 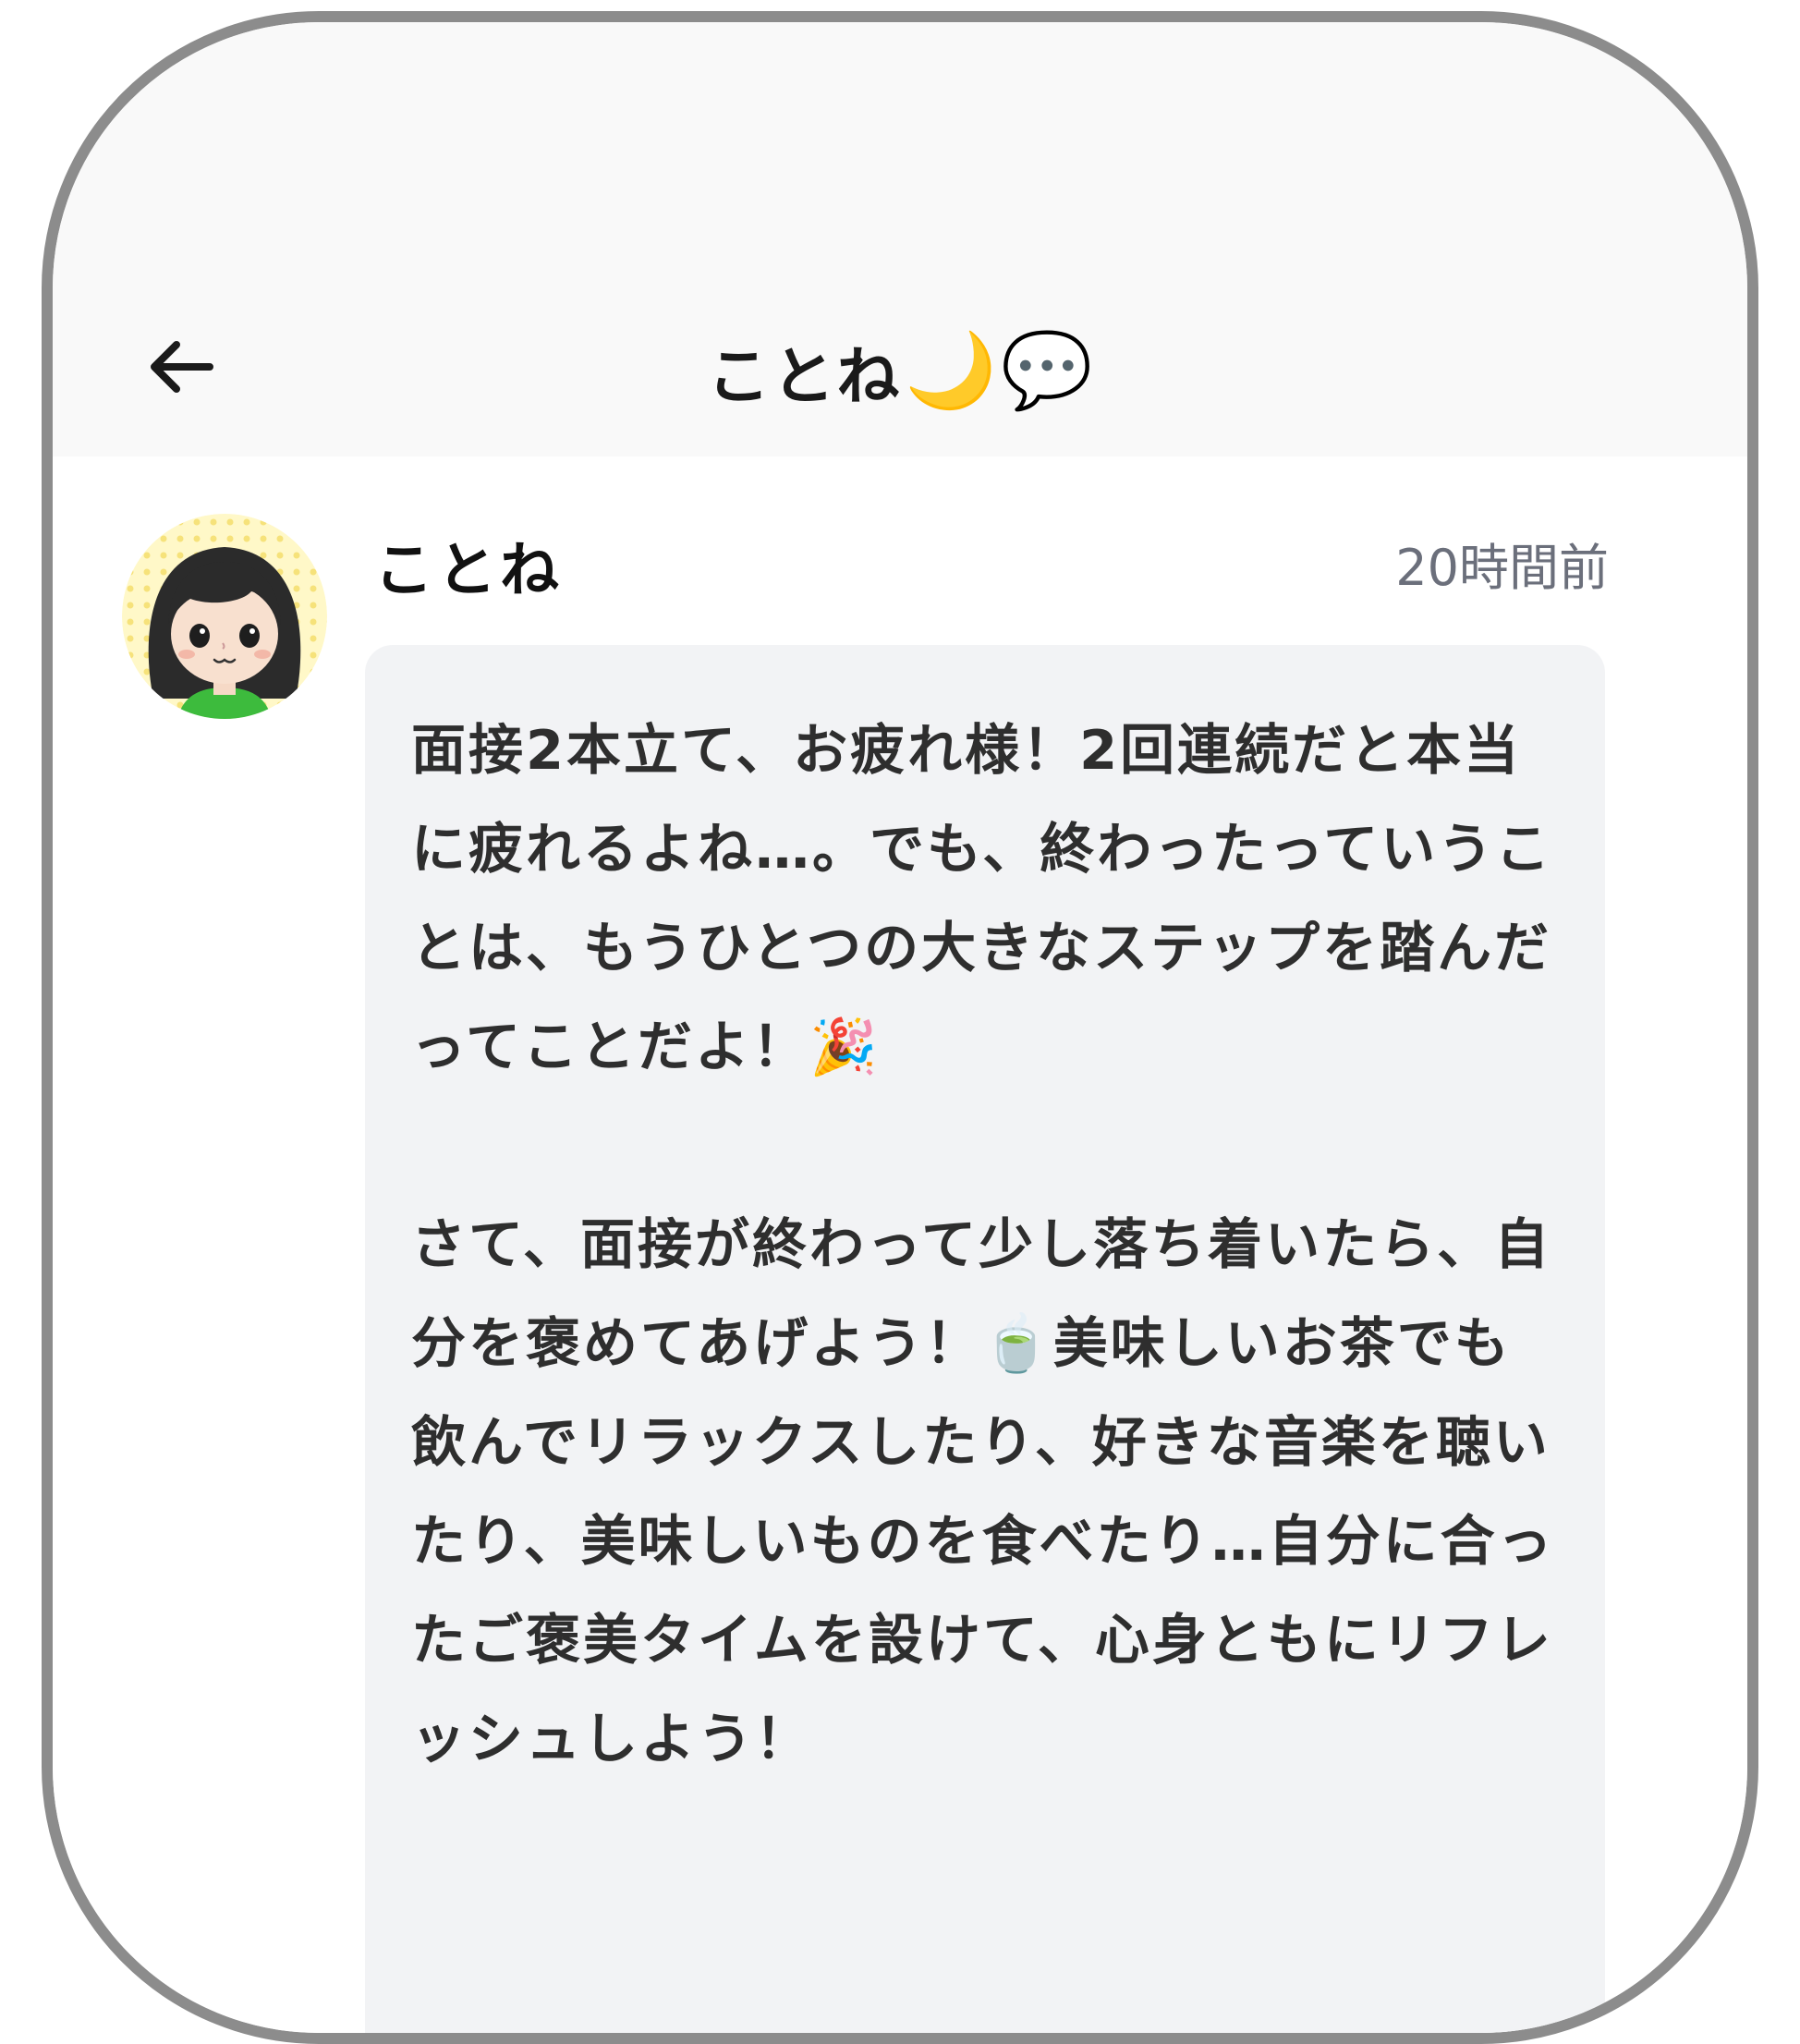 I want to click on chat-title: ことね 🌙 💬, so click(x=900, y=371).